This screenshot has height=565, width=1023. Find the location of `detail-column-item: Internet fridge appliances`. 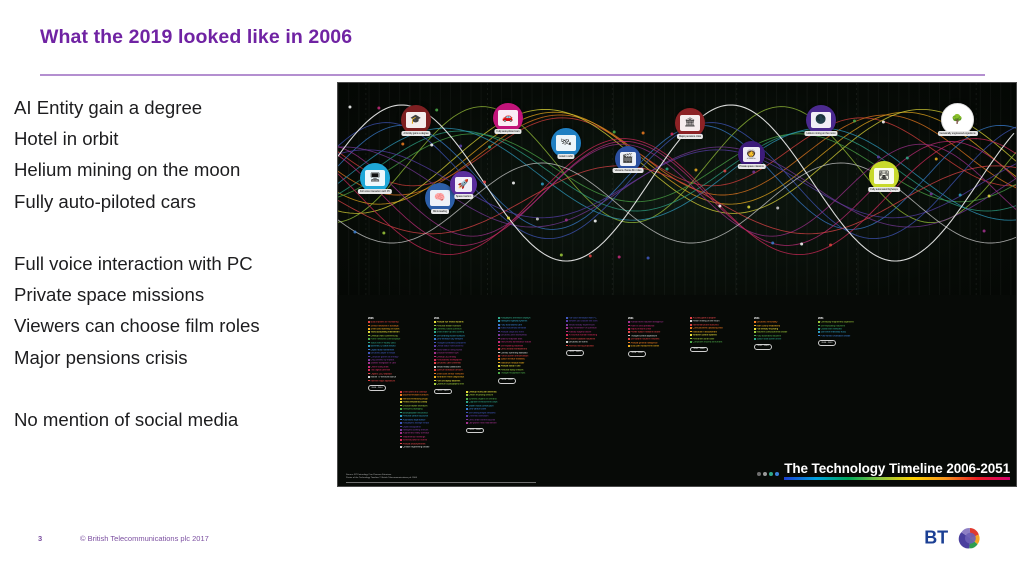

detail-column-item: Internet fridge appliances is located at coordinates (402, 381).